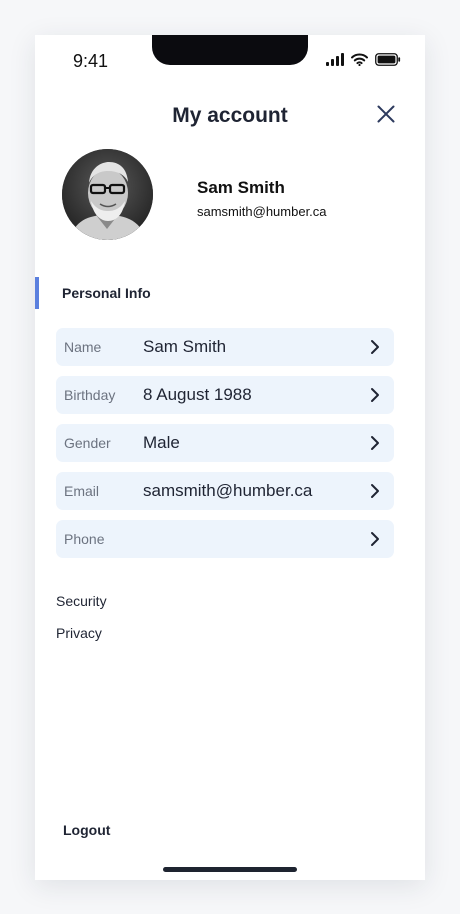  Describe the element at coordinates (37, 293) in the screenshot. I see `section-indicator` at that location.